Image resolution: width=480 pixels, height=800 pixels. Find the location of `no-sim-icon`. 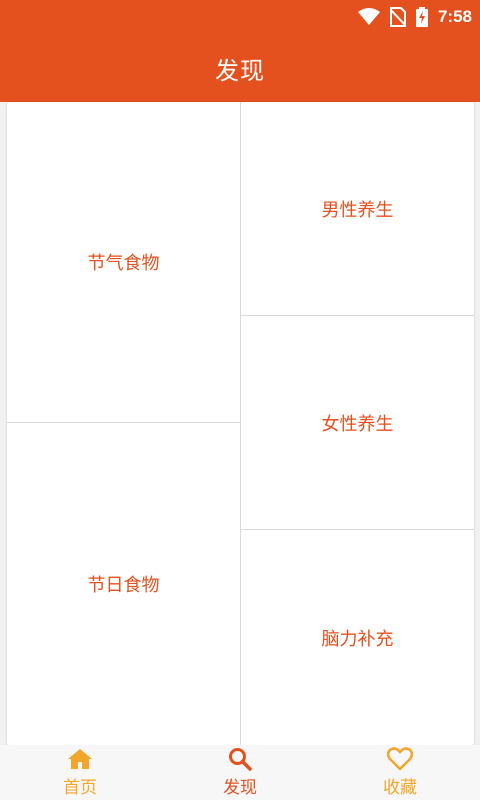

no-sim-icon is located at coordinates (397, 17).